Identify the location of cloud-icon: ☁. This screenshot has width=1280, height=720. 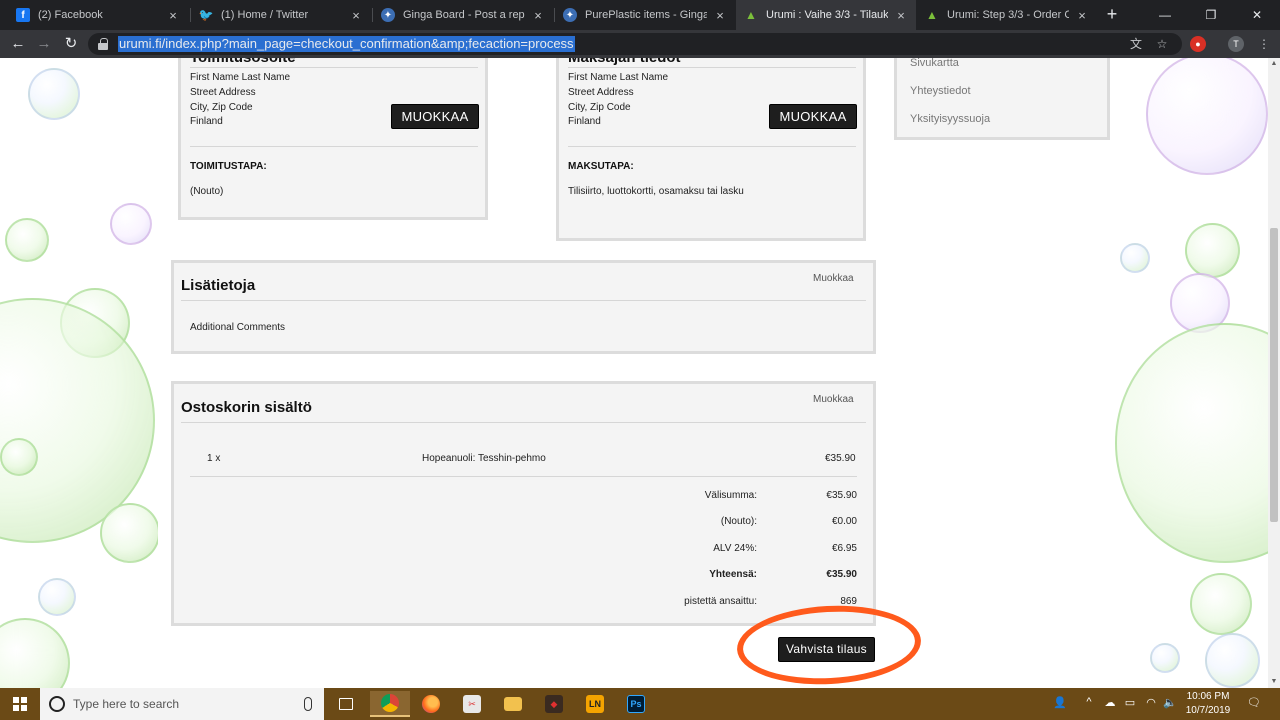
(1110, 702).